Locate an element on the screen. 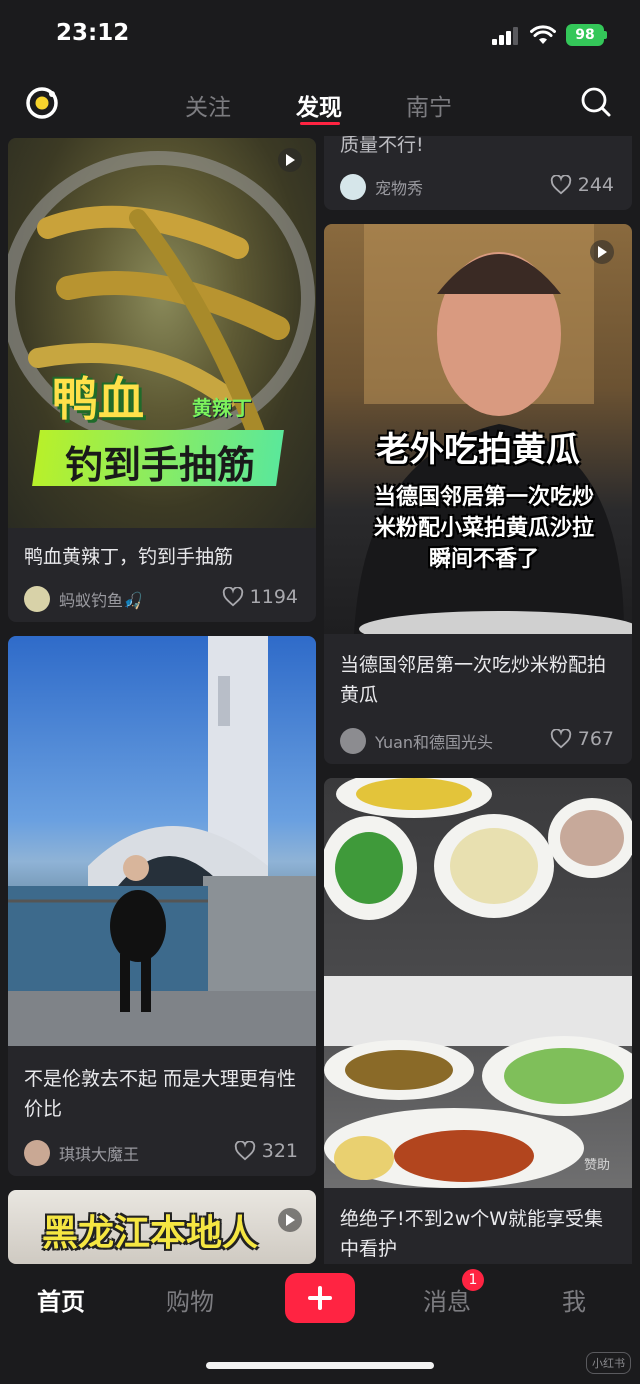 The image size is (640, 1384). like-button: 244 is located at coordinates (582, 185).